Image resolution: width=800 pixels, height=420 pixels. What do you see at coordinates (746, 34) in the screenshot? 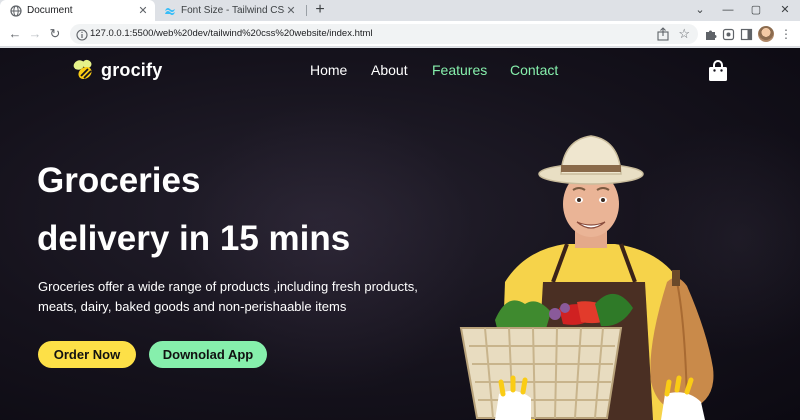
I see `side-panel-icon` at bounding box center [746, 34].